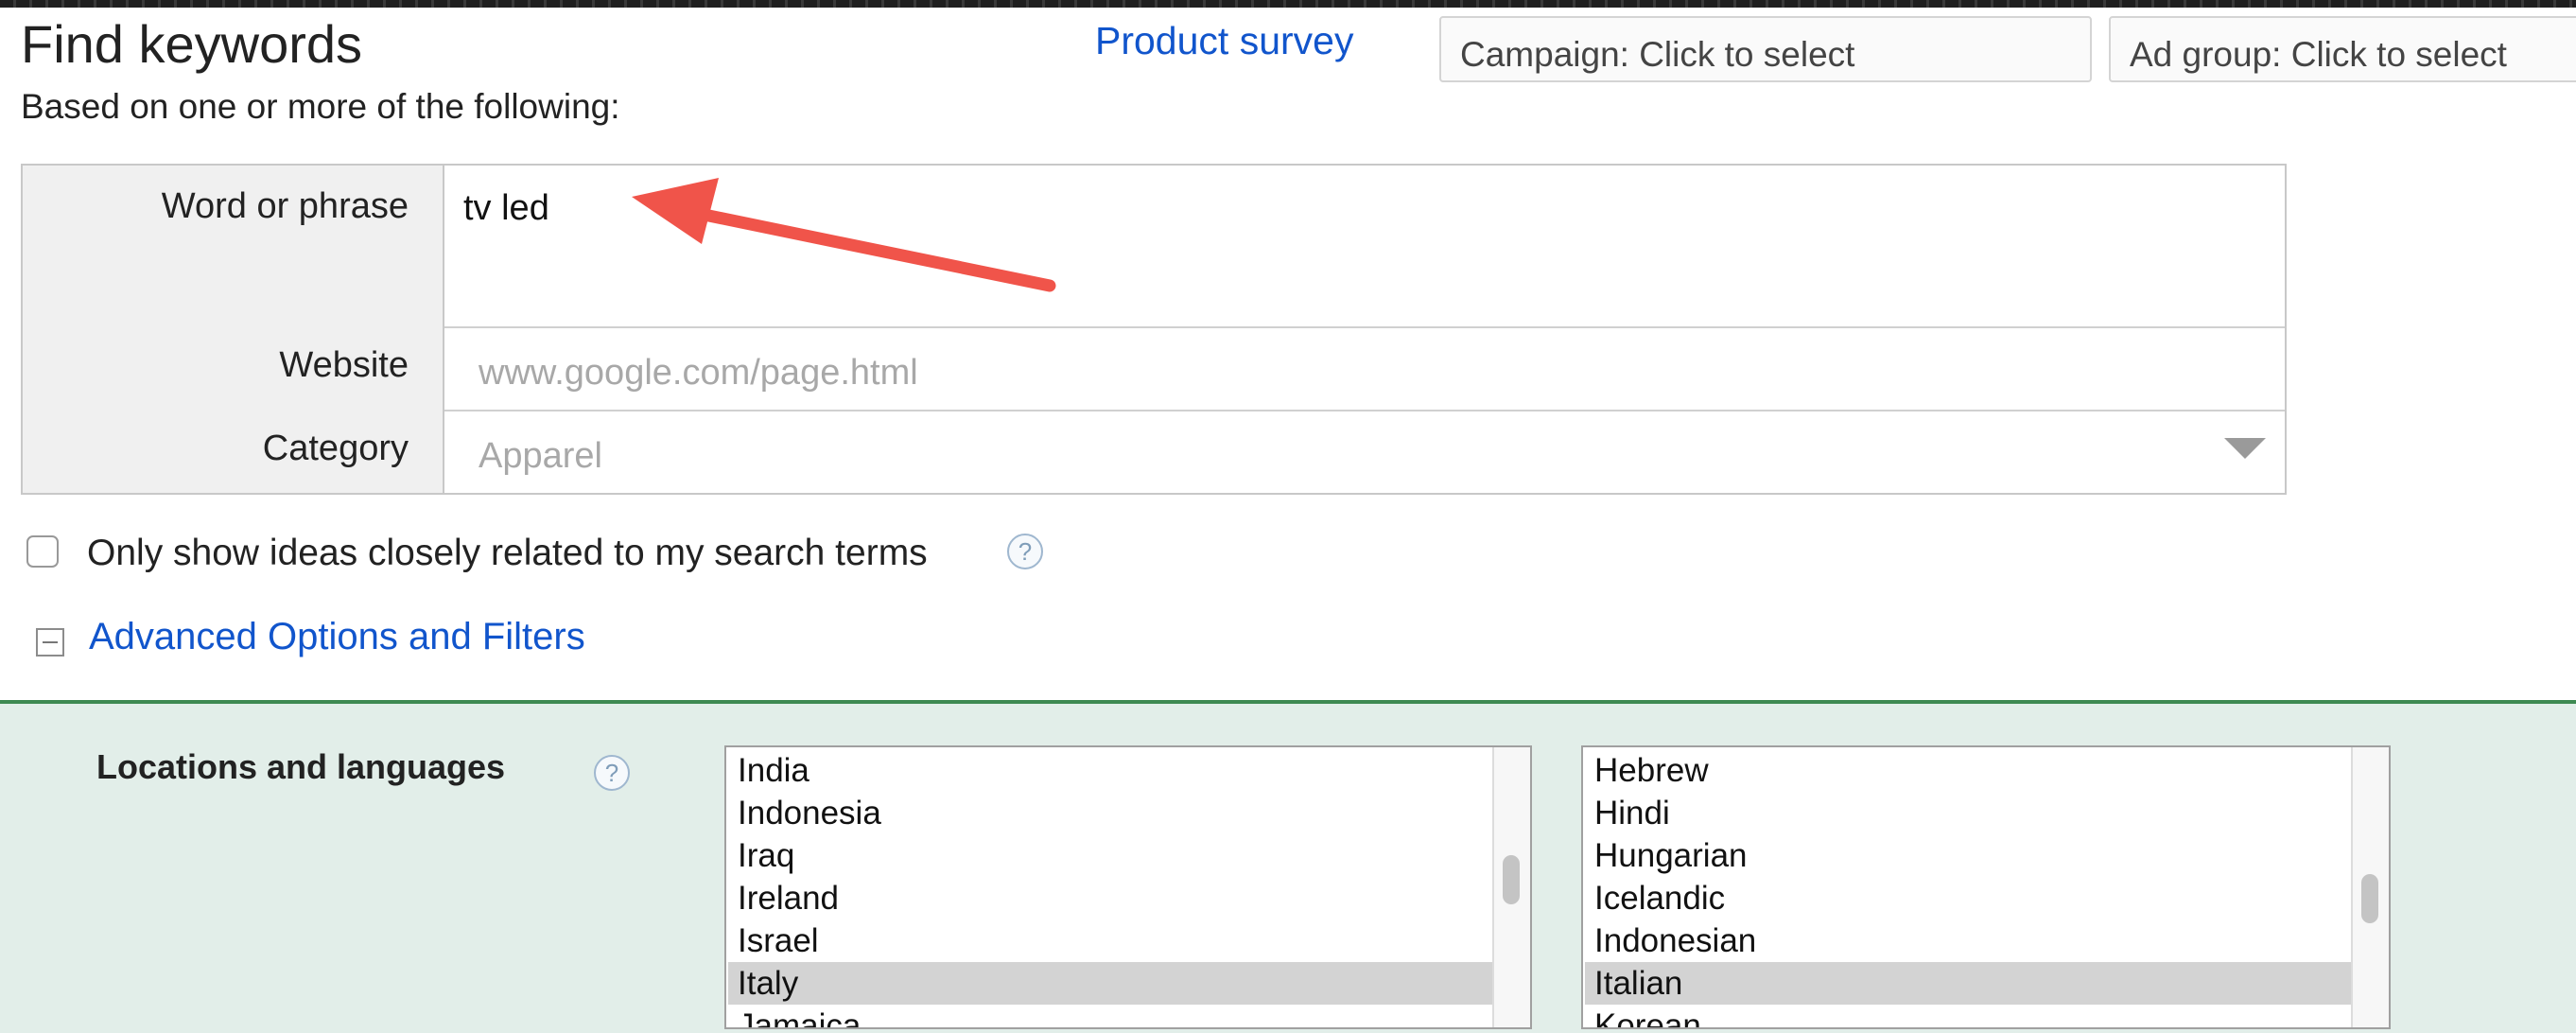 Image resolution: width=2576 pixels, height=1033 pixels. What do you see at coordinates (1110, 1016) in the screenshot?
I see `location-option: Jamaica` at bounding box center [1110, 1016].